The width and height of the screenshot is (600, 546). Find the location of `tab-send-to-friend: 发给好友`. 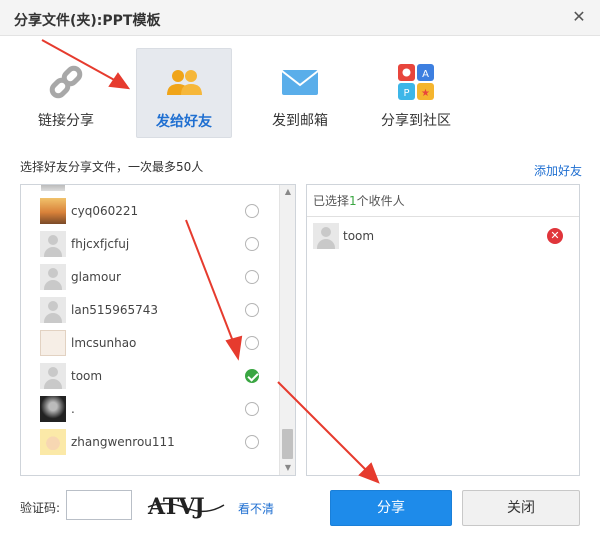

tab-send-to-friend: 发给好友 is located at coordinates (184, 93).